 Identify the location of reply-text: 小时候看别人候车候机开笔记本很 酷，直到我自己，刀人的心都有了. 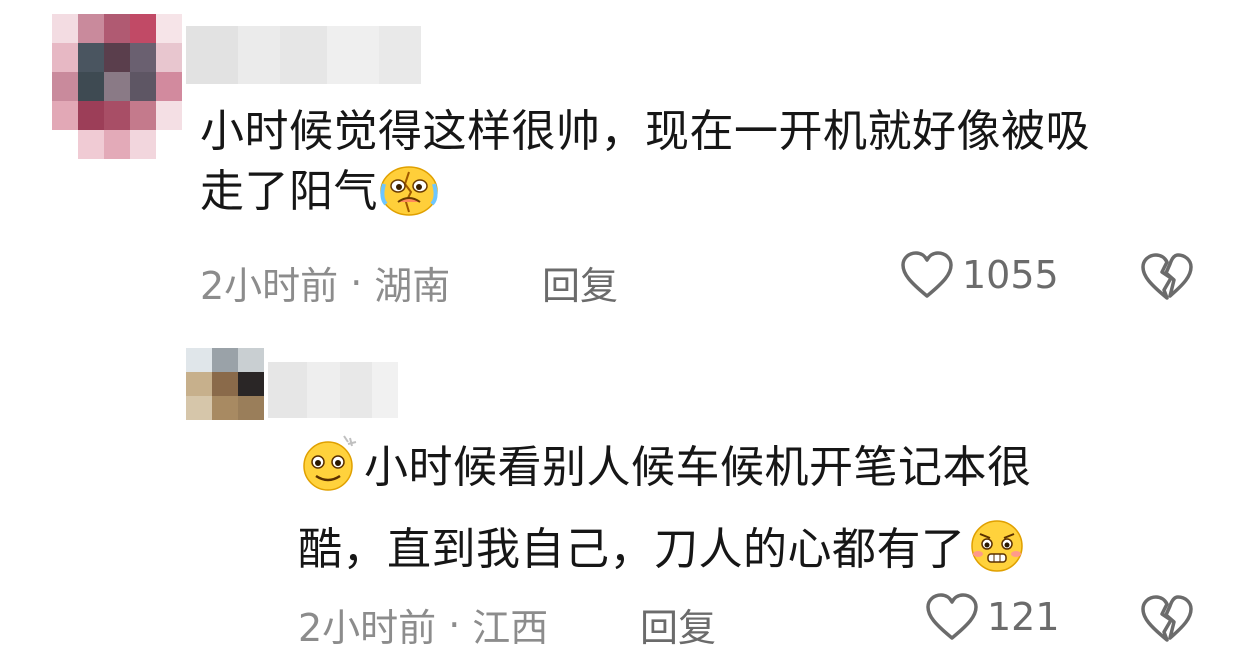
(665, 514).